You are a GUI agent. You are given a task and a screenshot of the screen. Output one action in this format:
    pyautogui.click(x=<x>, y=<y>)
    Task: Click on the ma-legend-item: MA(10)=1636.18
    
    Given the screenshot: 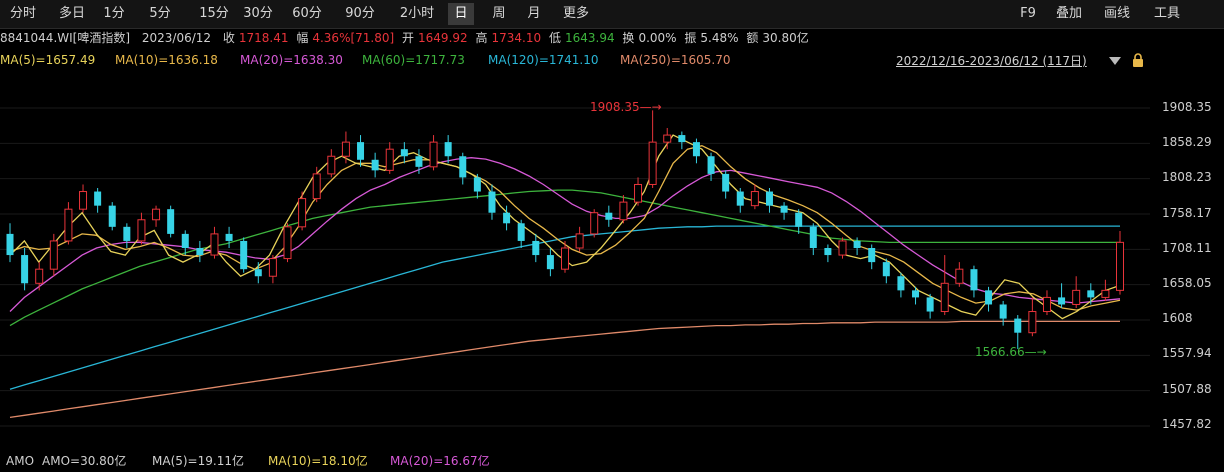 What is the action you would take?
    pyautogui.click(x=166, y=60)
    